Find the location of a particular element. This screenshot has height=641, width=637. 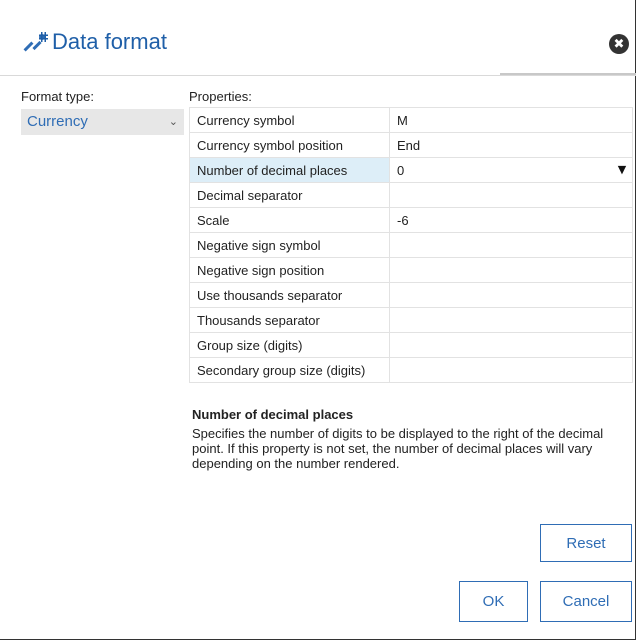

property-name: Thousands separator is located at coordinates (289, 320).